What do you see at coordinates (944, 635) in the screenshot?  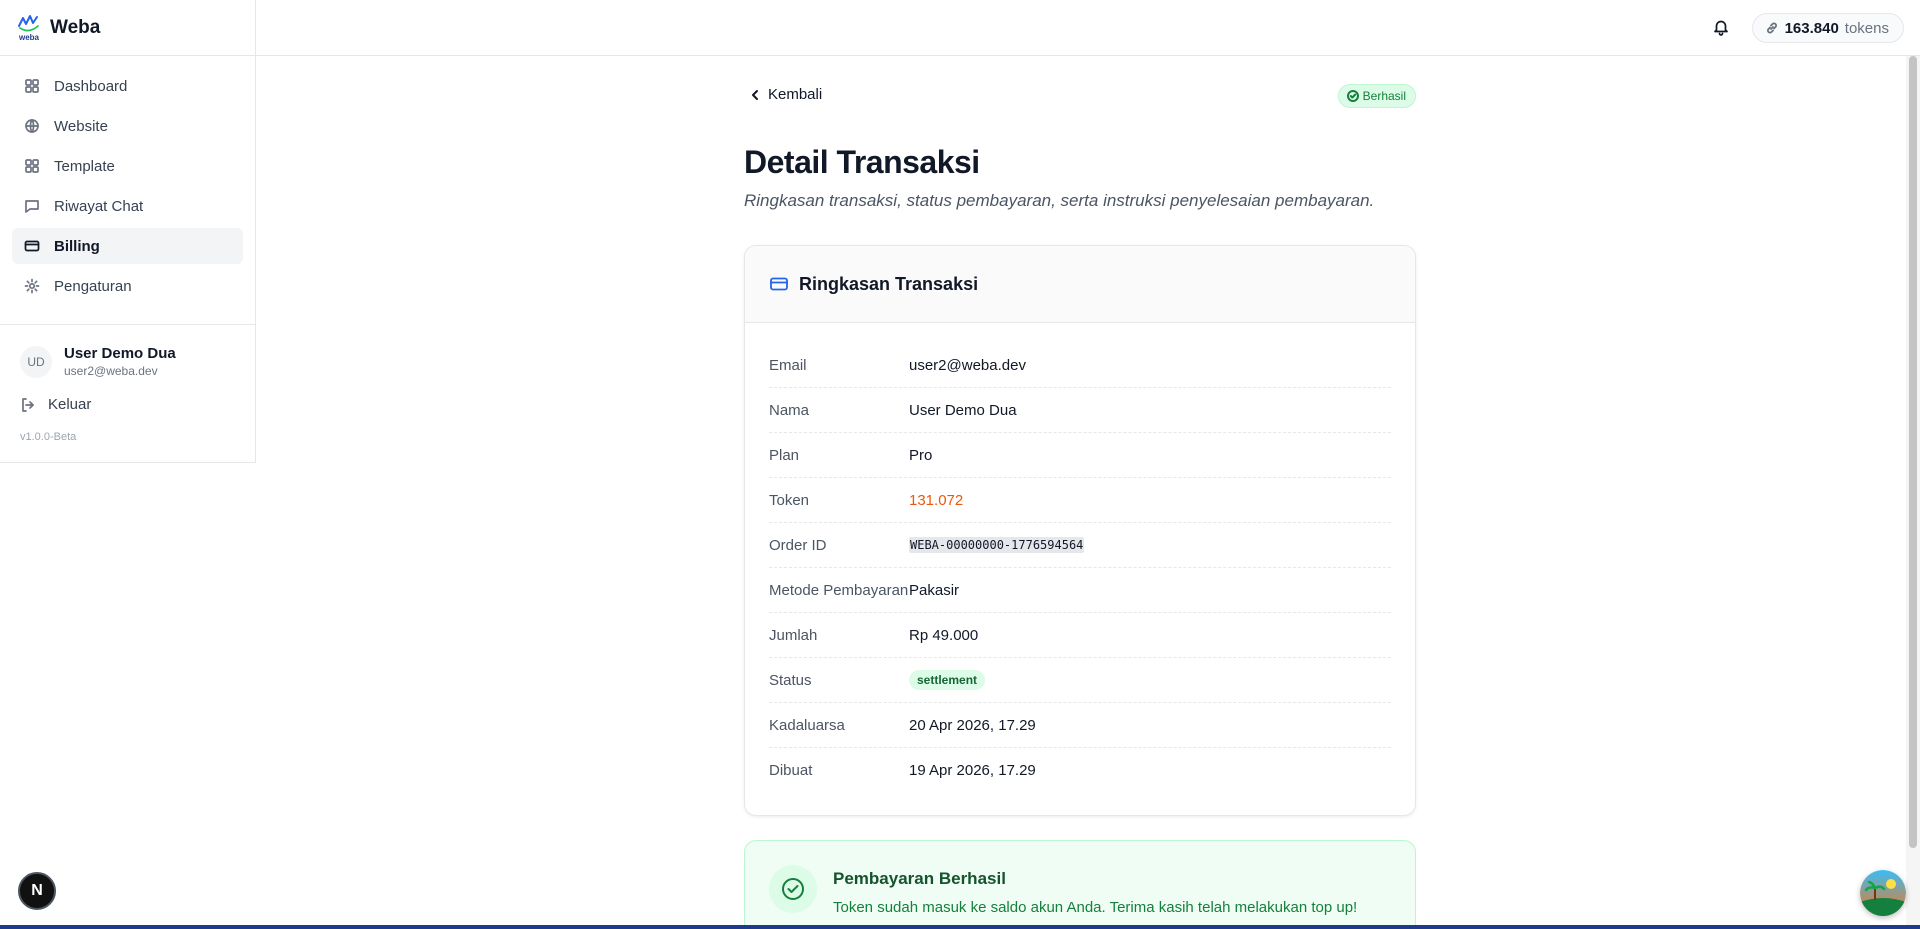 I see `detail-value: Rp 49.000` at bounding box center [944, 635].